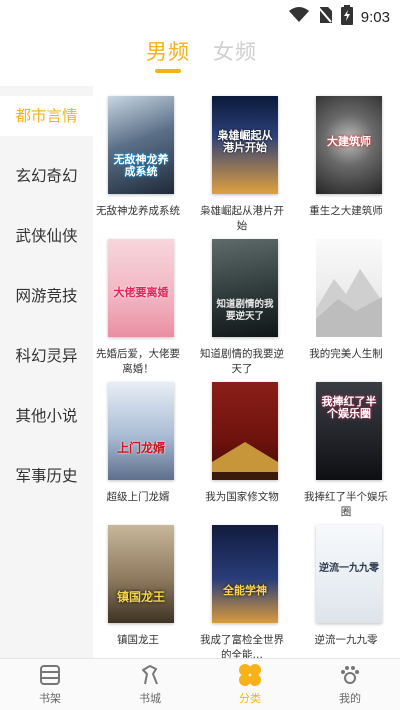  Describe the element at coordinates (168, 71) in the screenshot. I see `tab-indicator` at that location.